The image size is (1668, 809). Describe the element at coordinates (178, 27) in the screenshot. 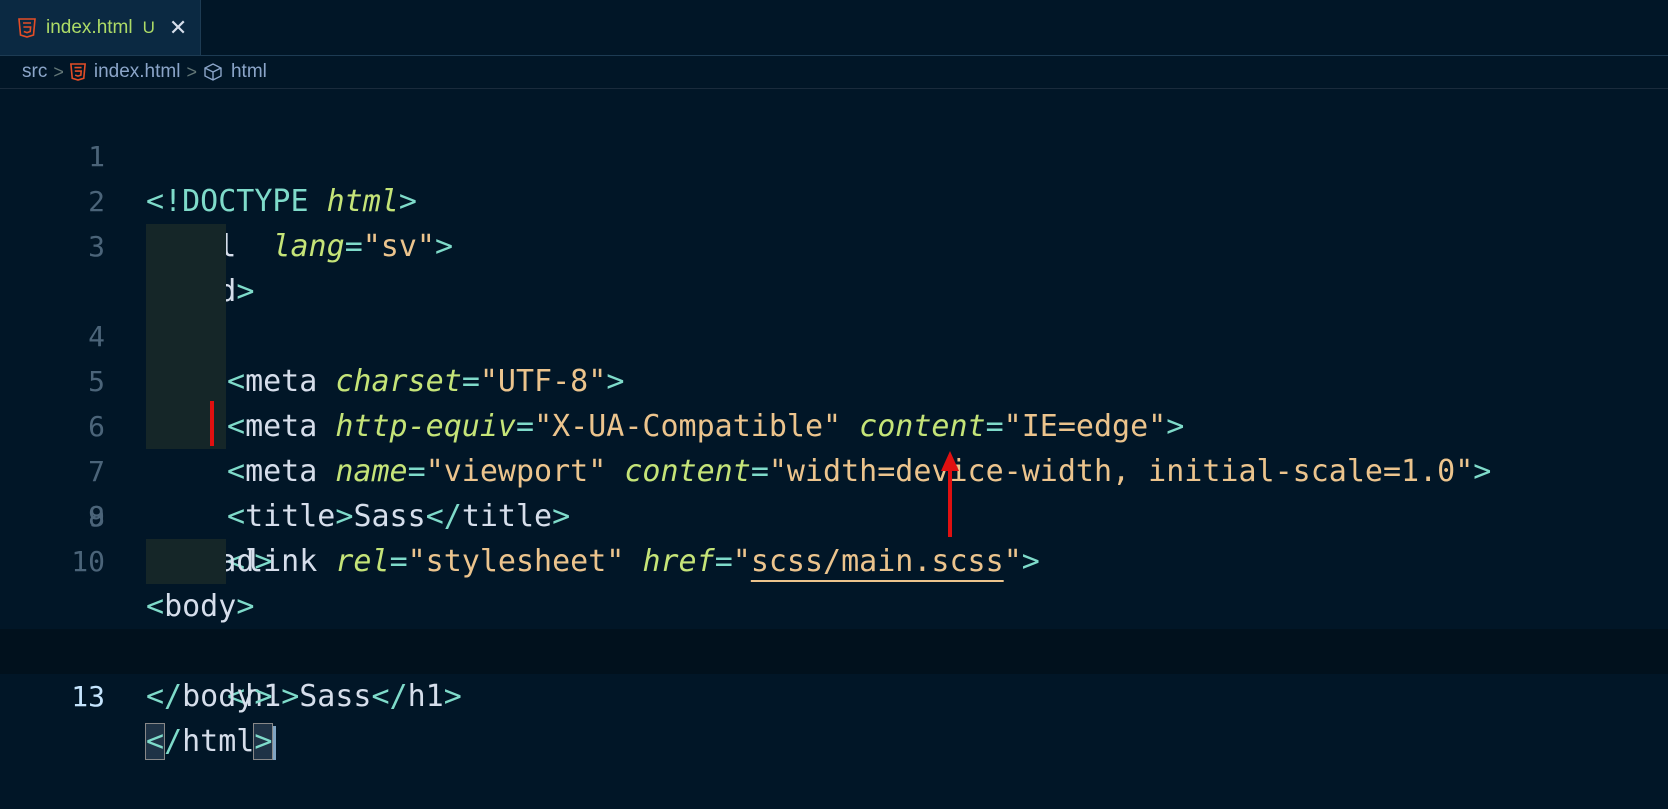

I see `close-icon: ✕` at that location.